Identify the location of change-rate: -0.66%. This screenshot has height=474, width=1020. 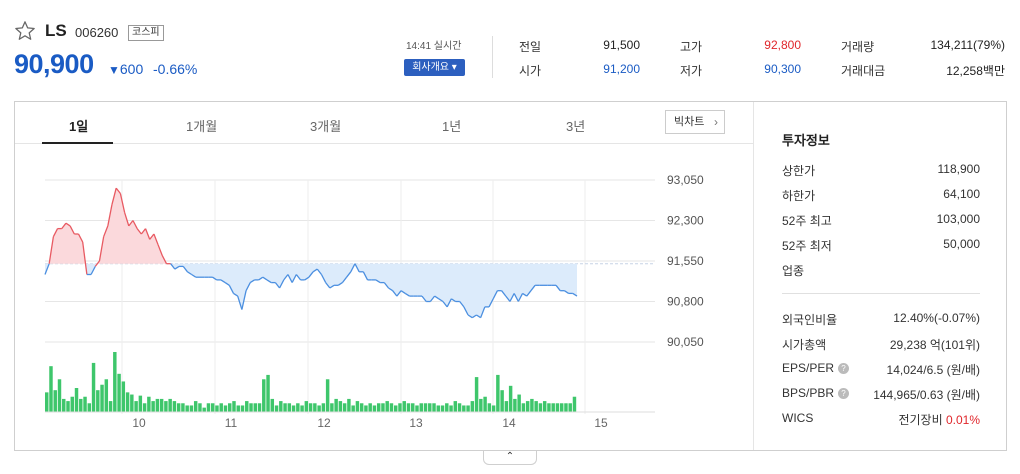
(175, 69).